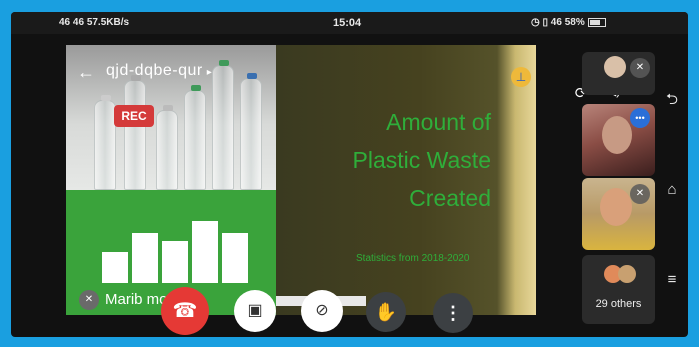 The height and width of the screenshot is (347, 699). I want to click on mic-toggle-button: ⊘, so click(322, 311).